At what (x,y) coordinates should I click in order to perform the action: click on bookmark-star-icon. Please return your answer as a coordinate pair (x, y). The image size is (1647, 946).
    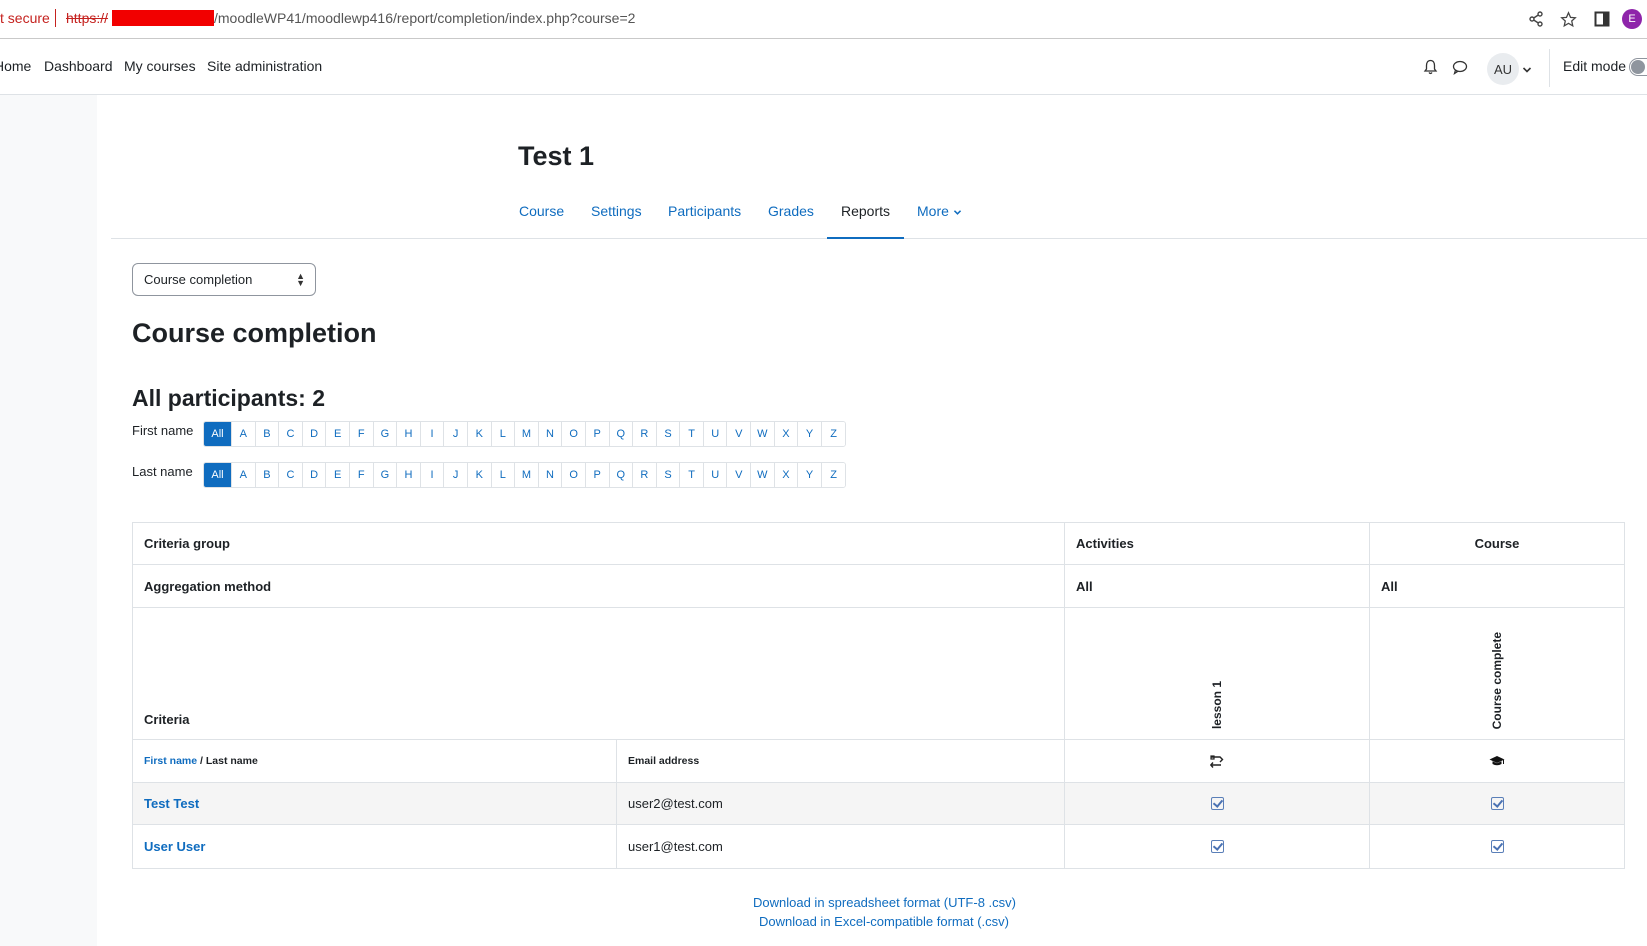
    Looking at the image, I should click on (1568, 19).